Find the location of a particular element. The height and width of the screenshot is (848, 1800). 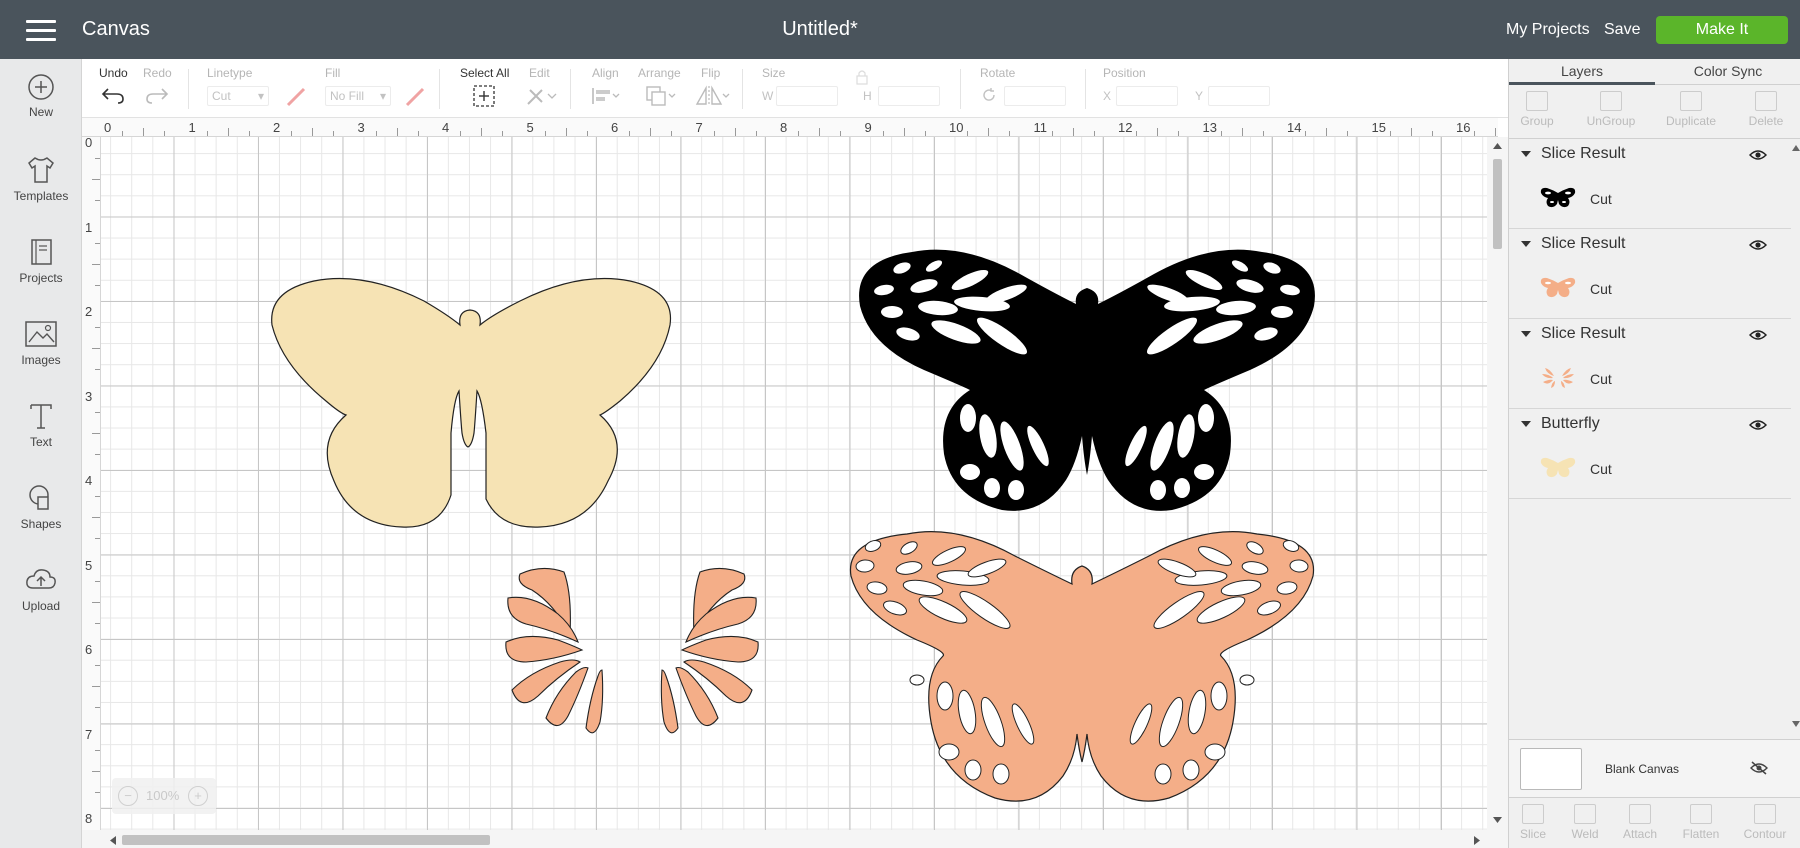

flatten-button: Flatten is located at coordinates (1701, 822).